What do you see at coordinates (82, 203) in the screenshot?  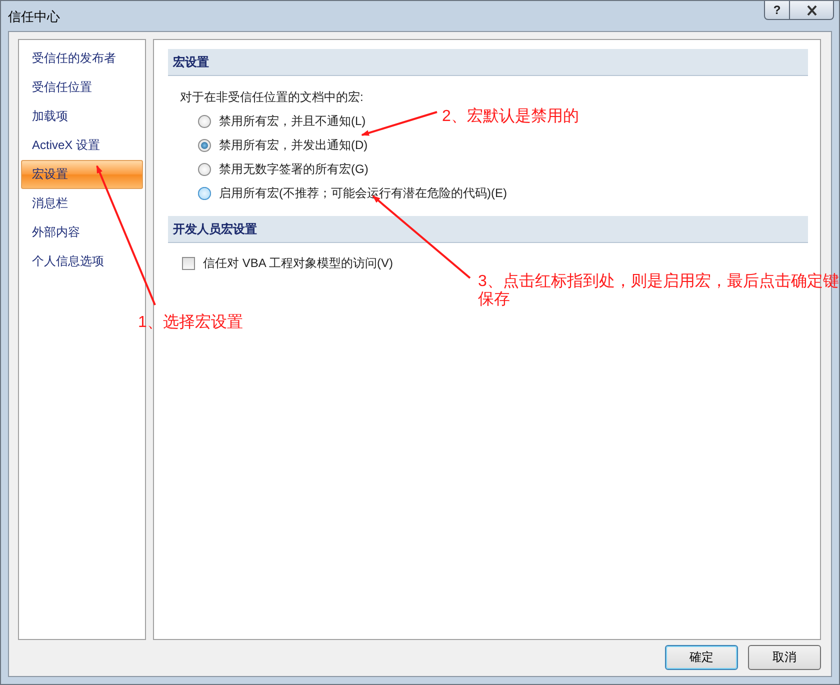 I see `sidebar-item: 消息栏` at bounding box center [82, 203].